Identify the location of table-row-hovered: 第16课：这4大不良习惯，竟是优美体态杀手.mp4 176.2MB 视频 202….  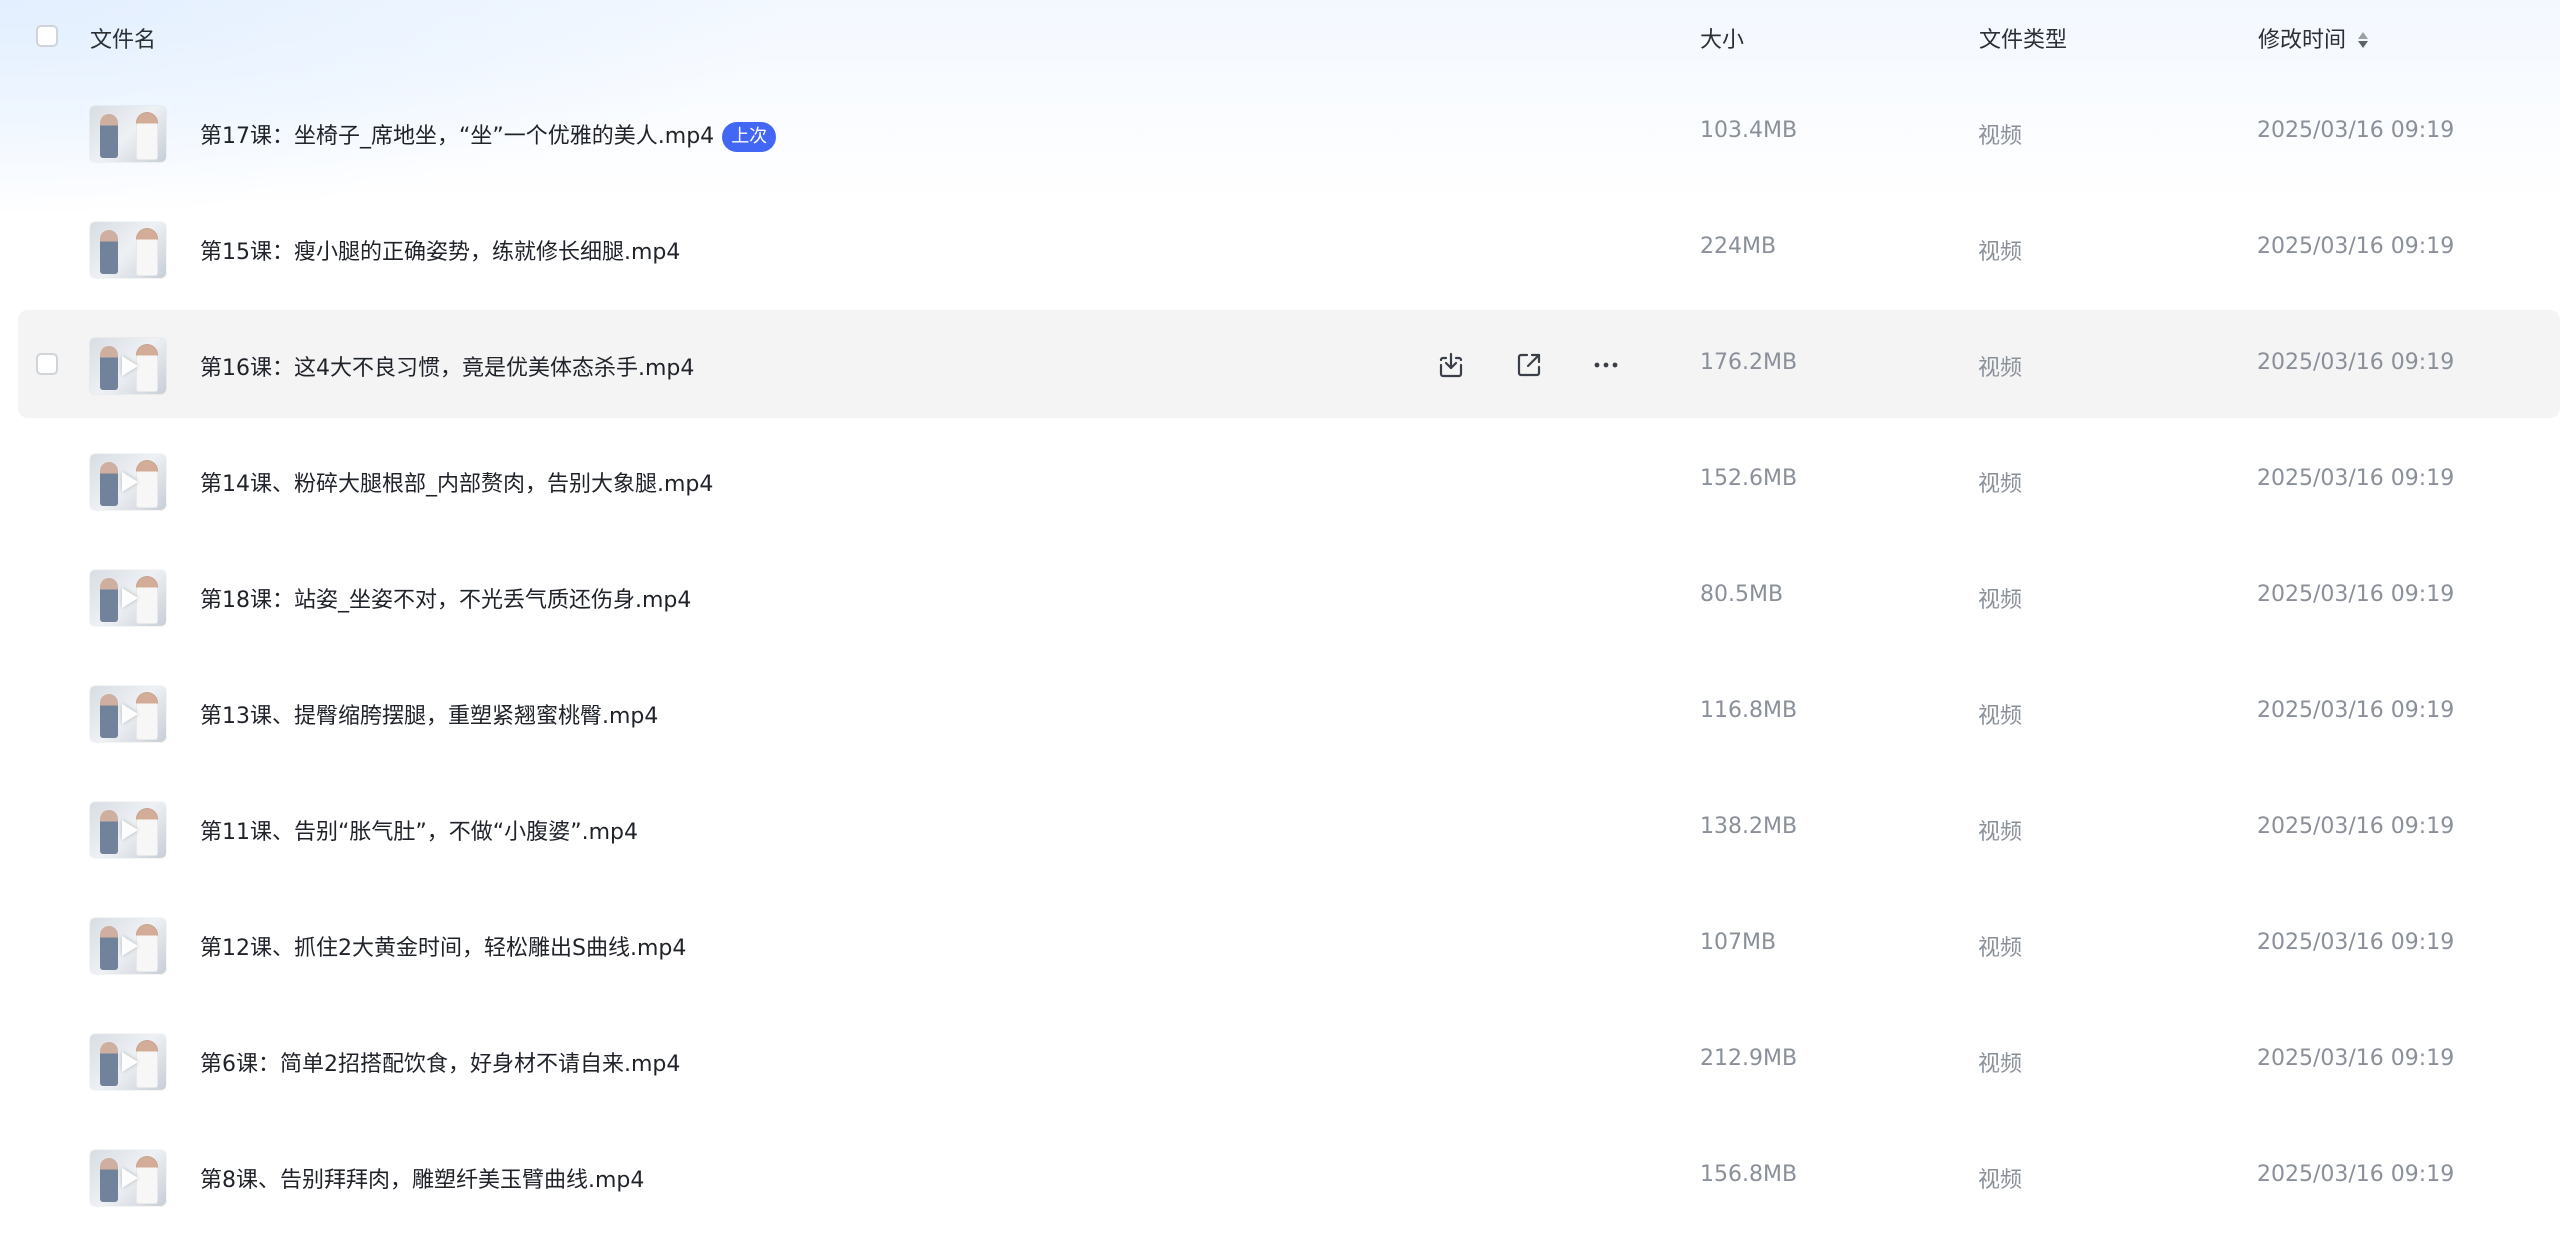
(1280, 364).